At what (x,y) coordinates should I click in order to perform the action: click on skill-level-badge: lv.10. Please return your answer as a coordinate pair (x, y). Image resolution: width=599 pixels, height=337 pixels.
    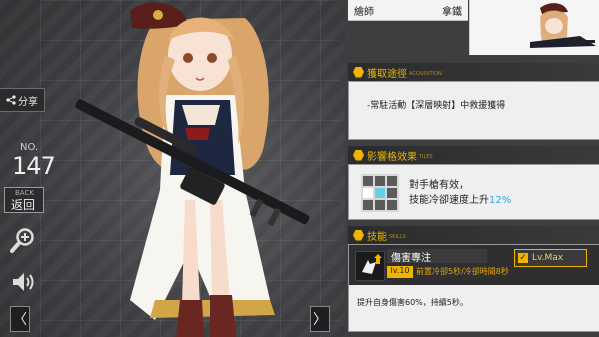
    Looking at the image, I should click on (400, 272).